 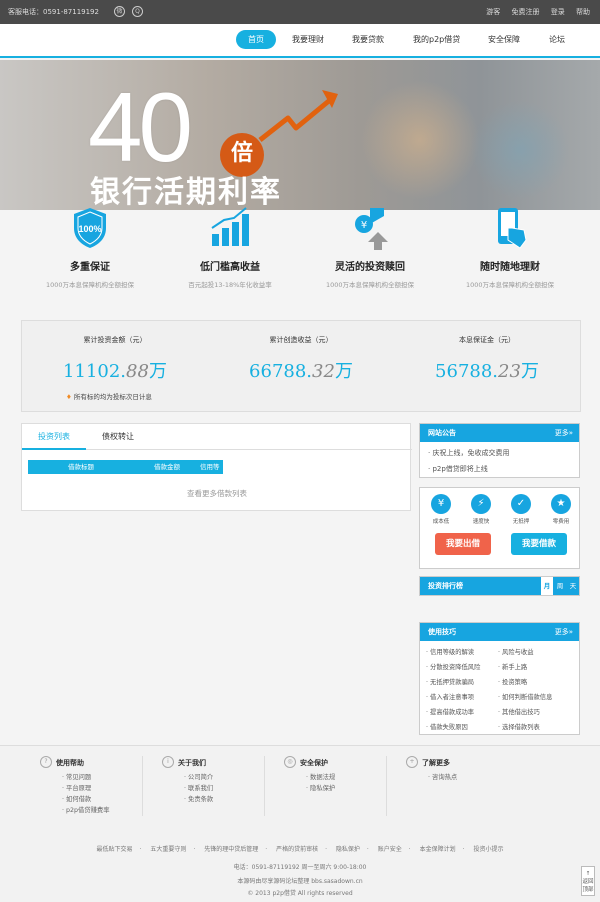 I want to click on nav-invest: 我要理财, so click(x=308, y=39).